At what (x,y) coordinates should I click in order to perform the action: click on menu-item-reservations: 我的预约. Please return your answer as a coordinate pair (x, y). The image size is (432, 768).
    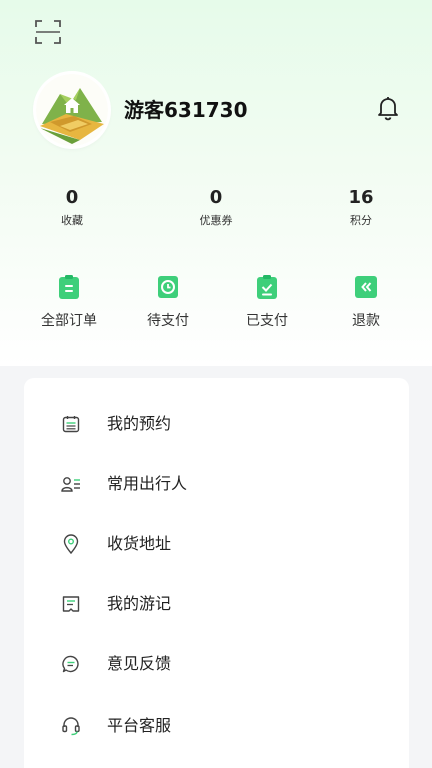
    Looking at the image, I should click on (216, 424).